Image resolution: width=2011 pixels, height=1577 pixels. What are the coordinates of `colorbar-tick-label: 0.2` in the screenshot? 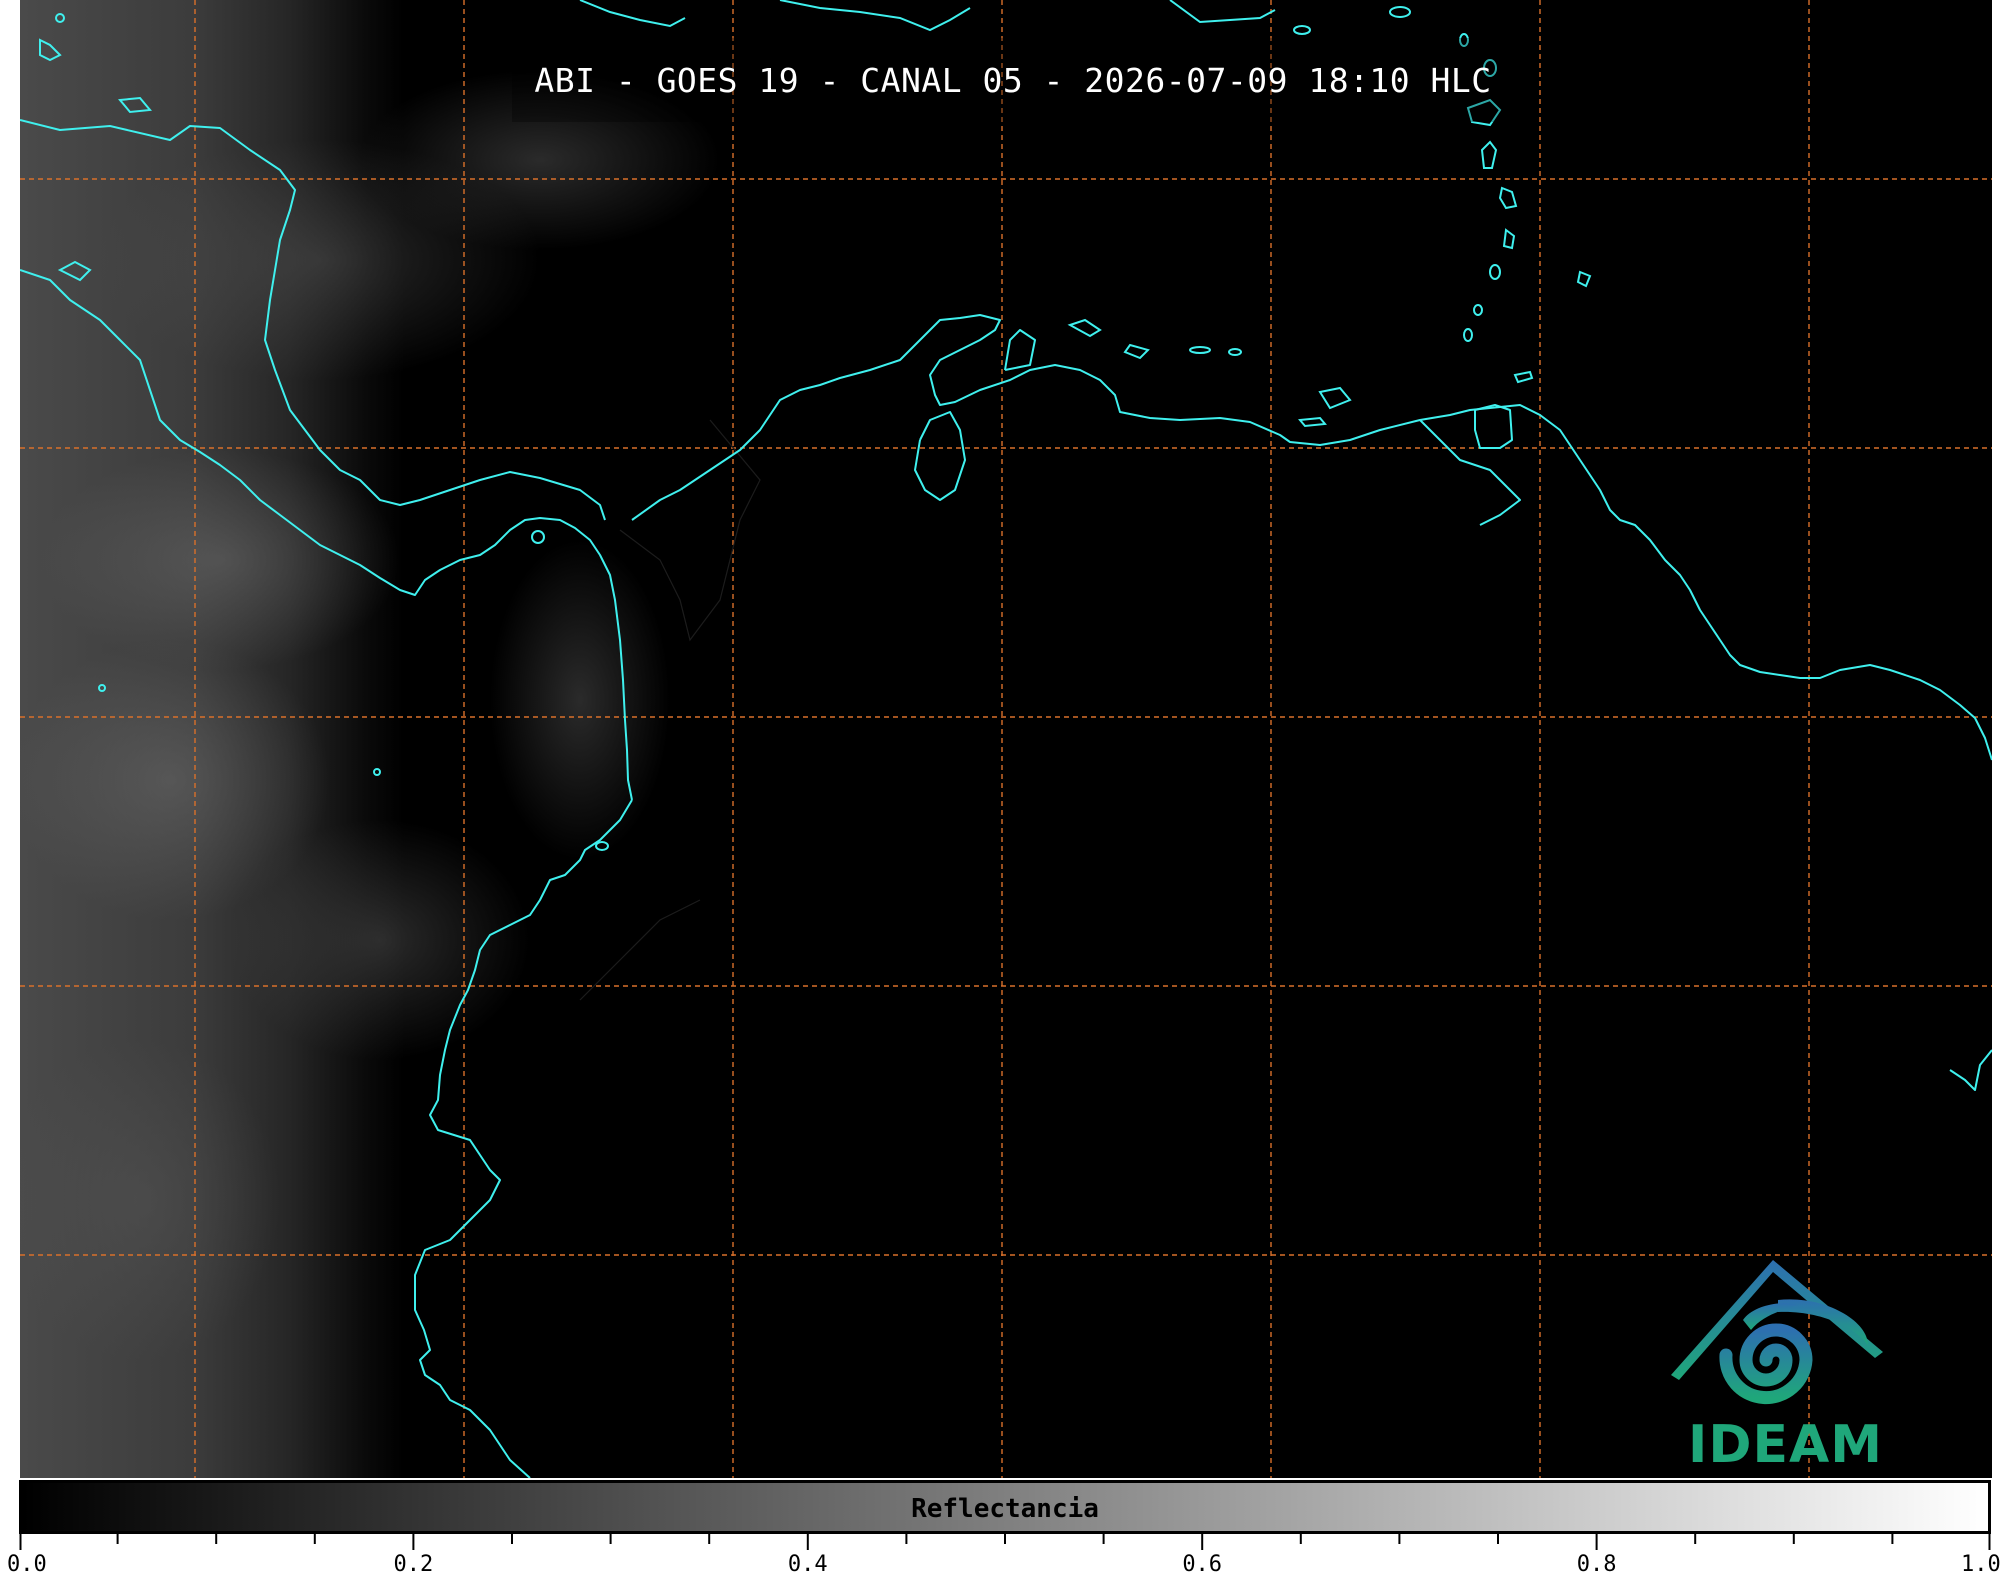 It's located at (413, 1564).